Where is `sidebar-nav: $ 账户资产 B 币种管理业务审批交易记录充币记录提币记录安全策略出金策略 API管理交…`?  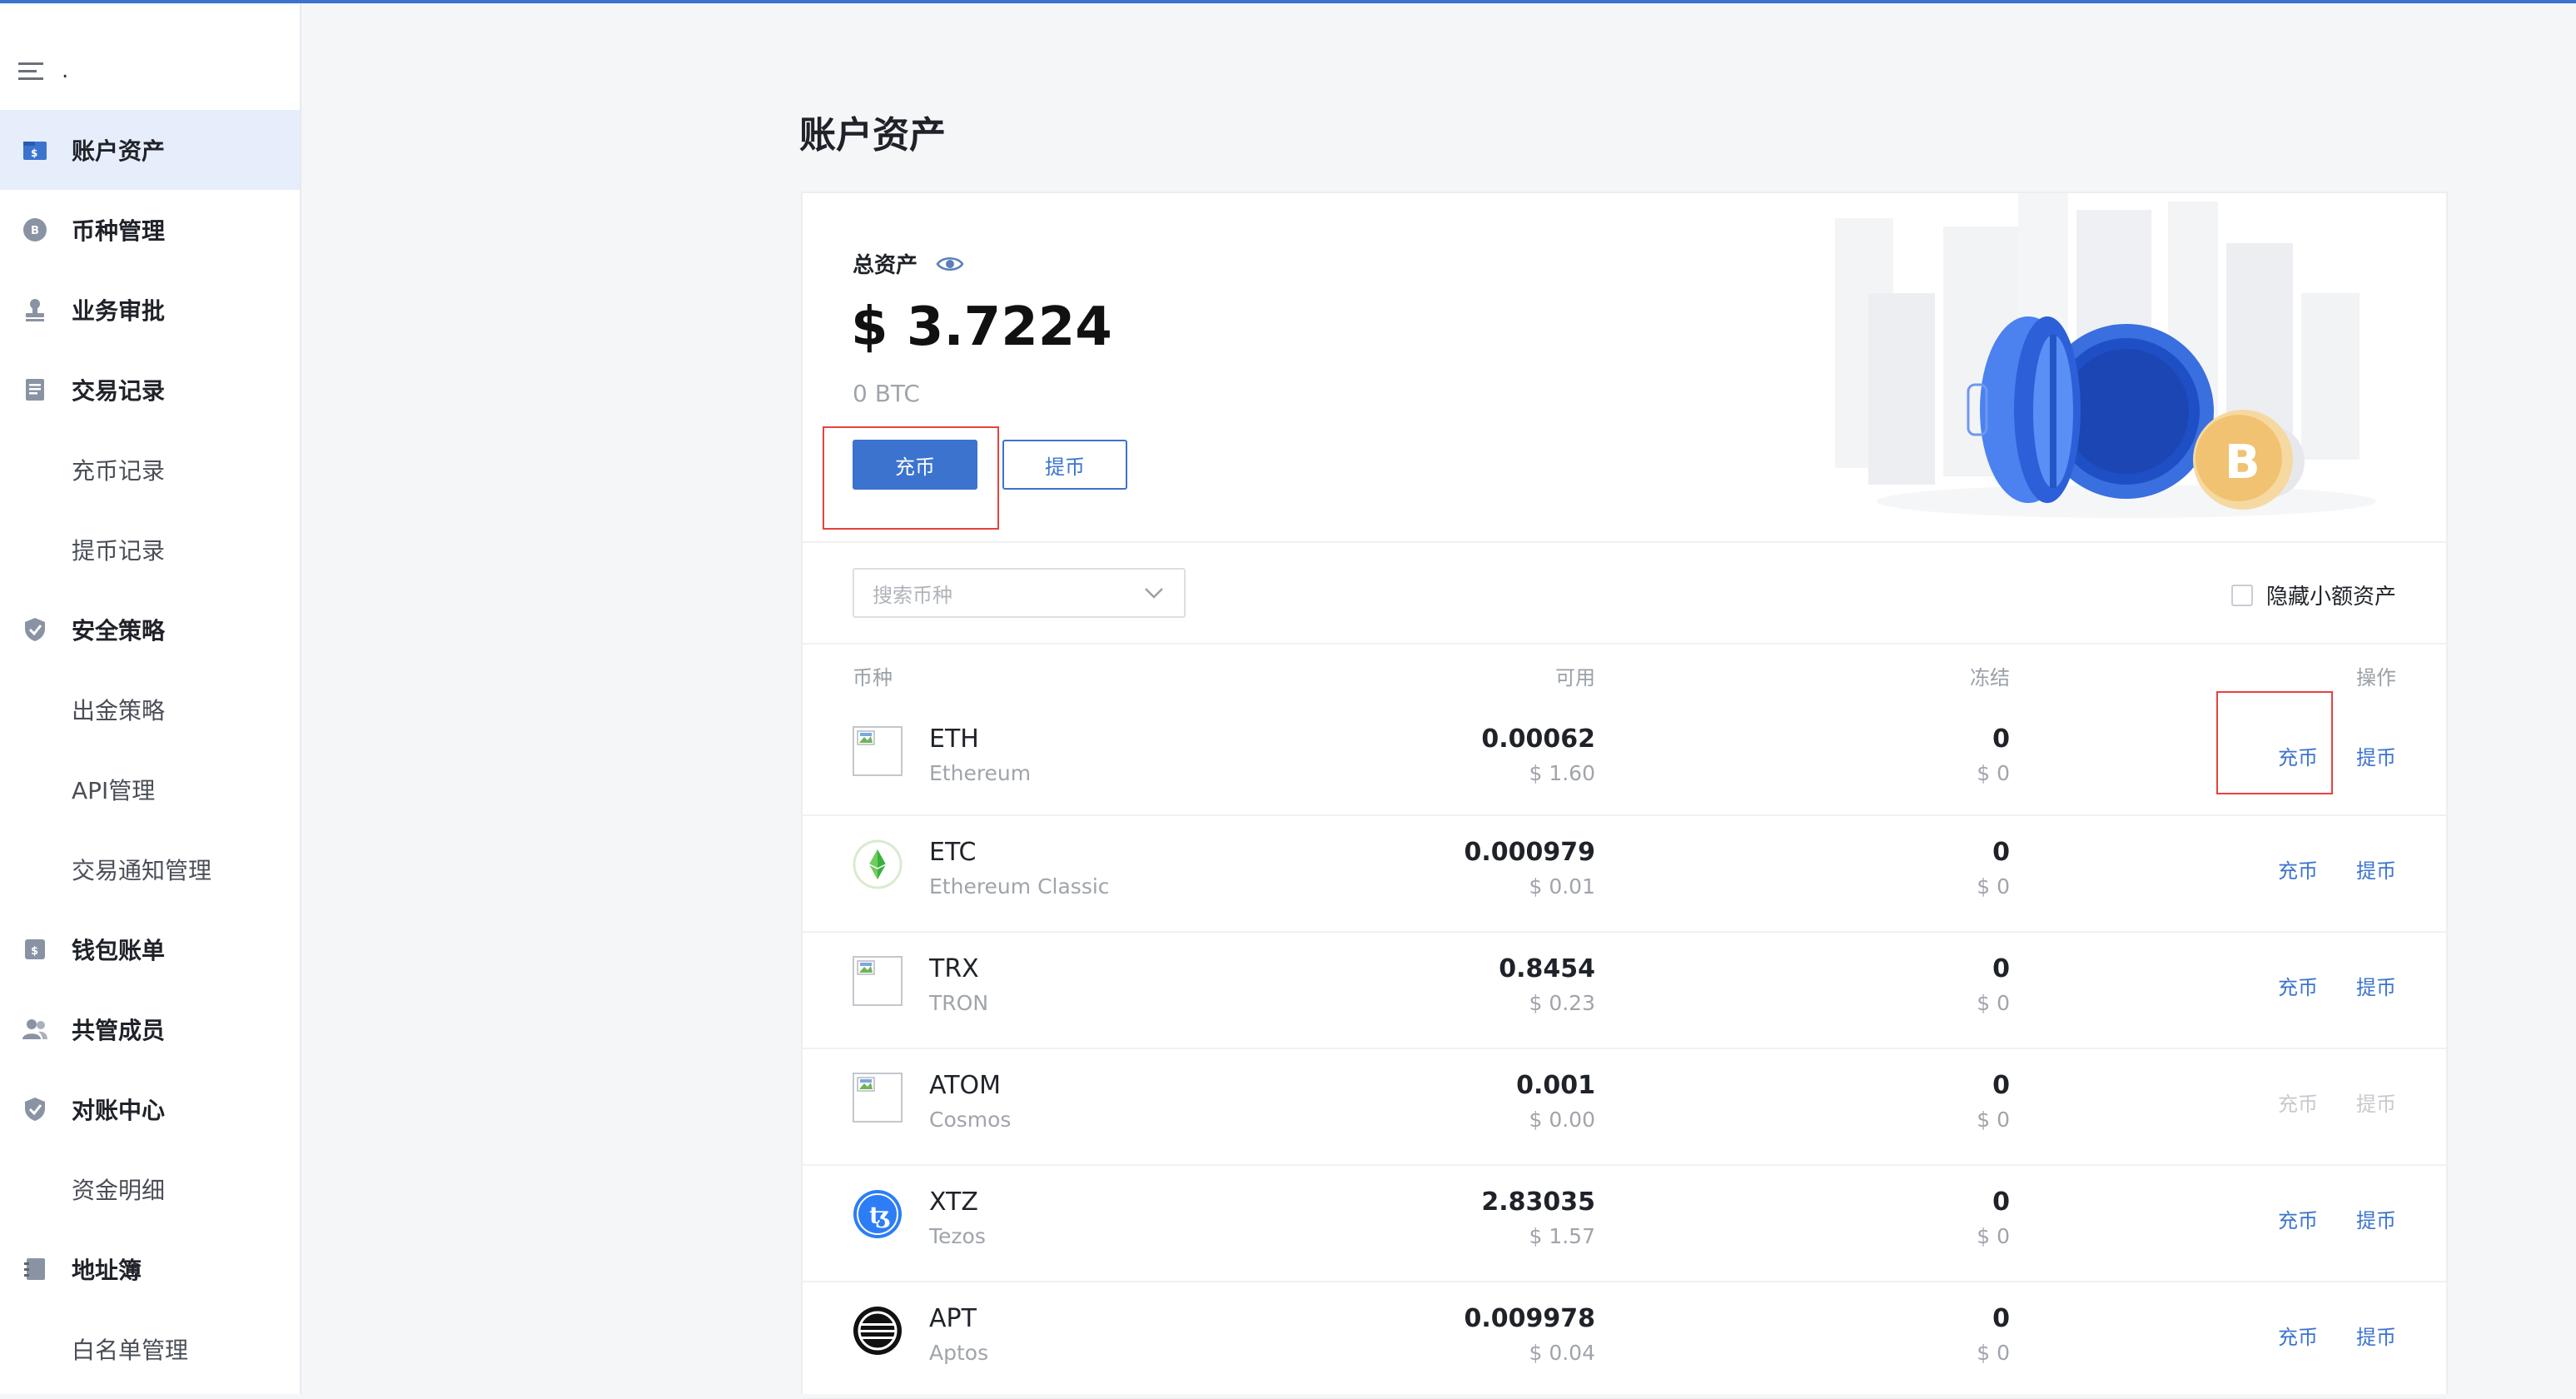 sidebar-nav: $ 账户资产 B 币种管理业务审批交易记录充币记录提币记录安全策略出金策略 API管理交… is located at coordinates (150, 749).